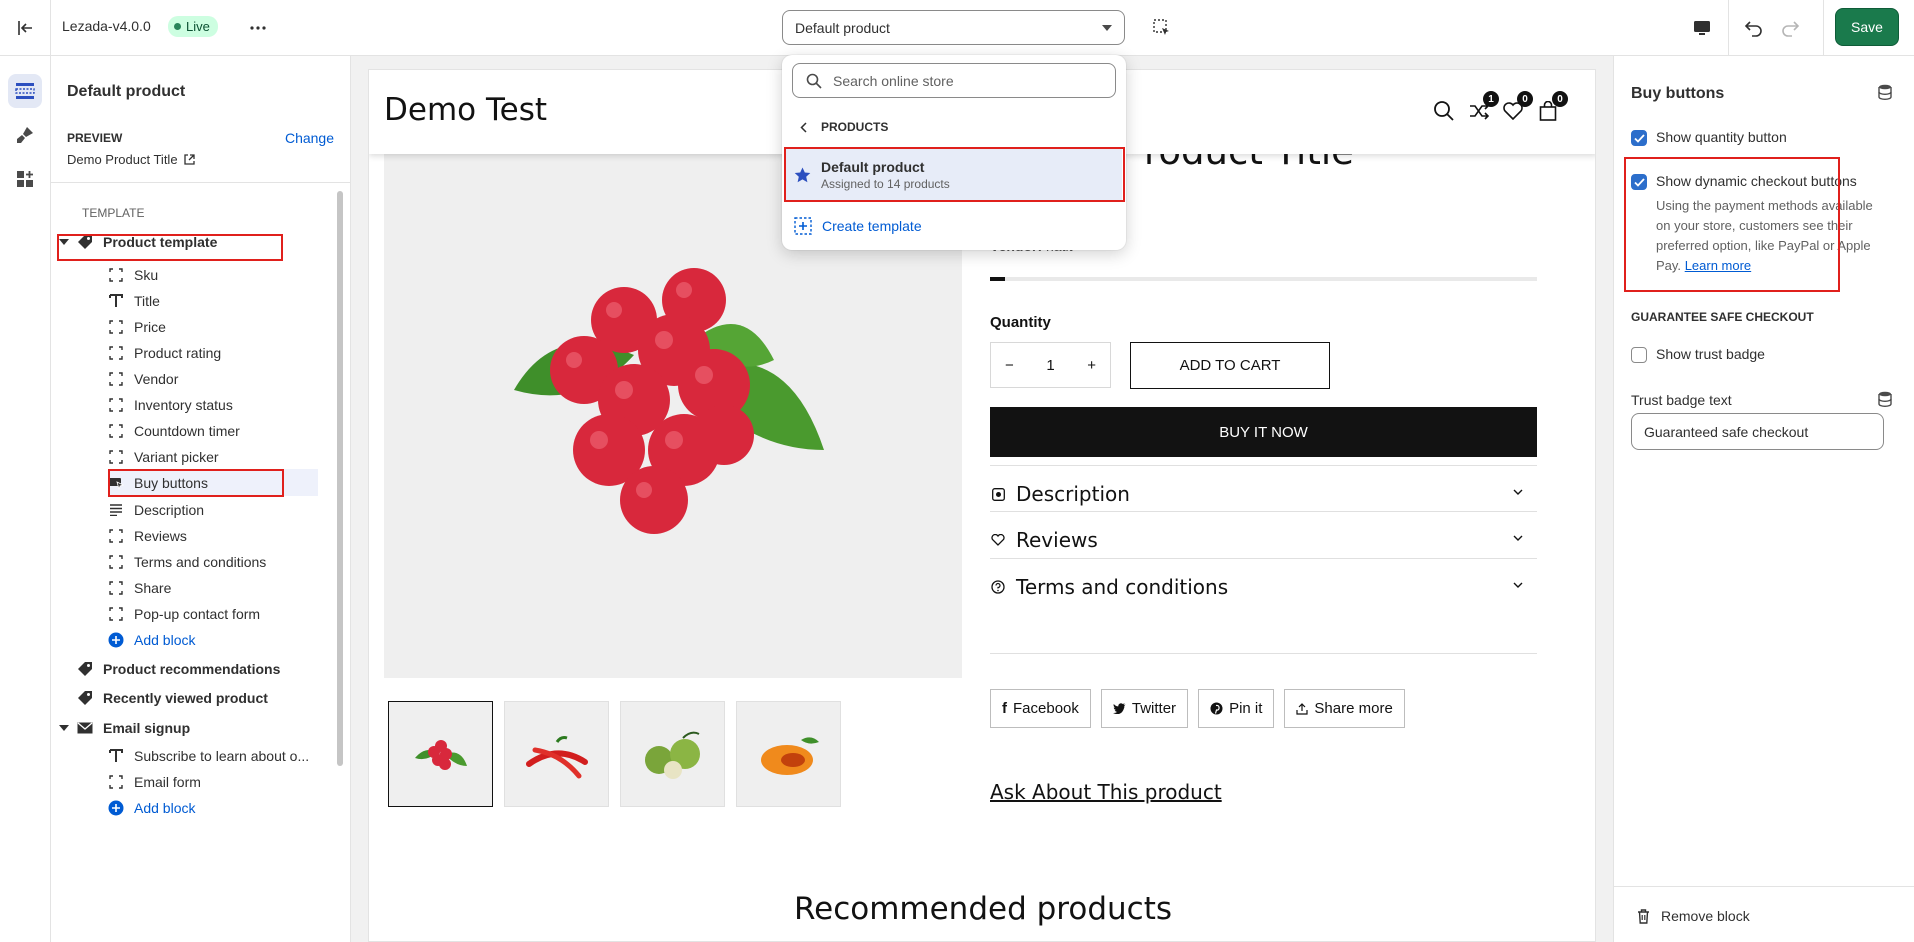 The height and width of the screenshot is (942, 1914). What do you see at coordinates (1681, 400) in the screenshot?
I see `trust-badge-text-label: Trust badge text` at bounding box center [1681, 400].